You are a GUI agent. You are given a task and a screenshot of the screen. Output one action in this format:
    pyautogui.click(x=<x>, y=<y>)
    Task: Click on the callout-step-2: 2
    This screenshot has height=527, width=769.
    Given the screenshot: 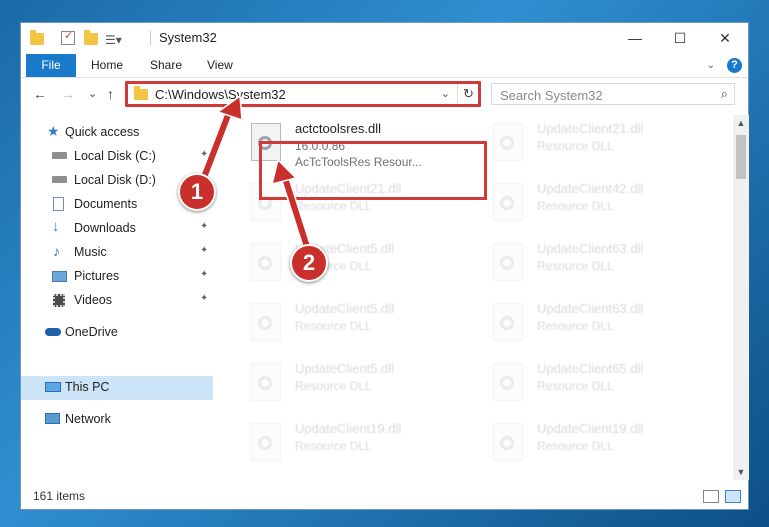 What is the action you would take?
    pyautogui.click(x=309, y=263)
    